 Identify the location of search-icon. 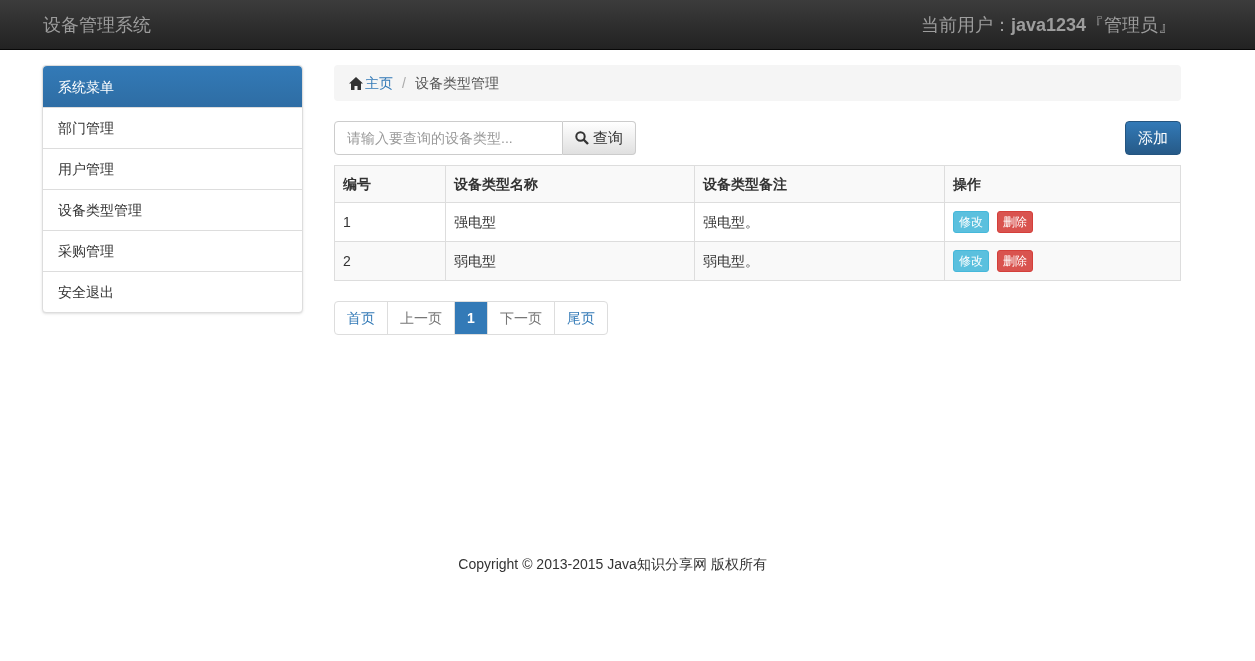
(582, 138).